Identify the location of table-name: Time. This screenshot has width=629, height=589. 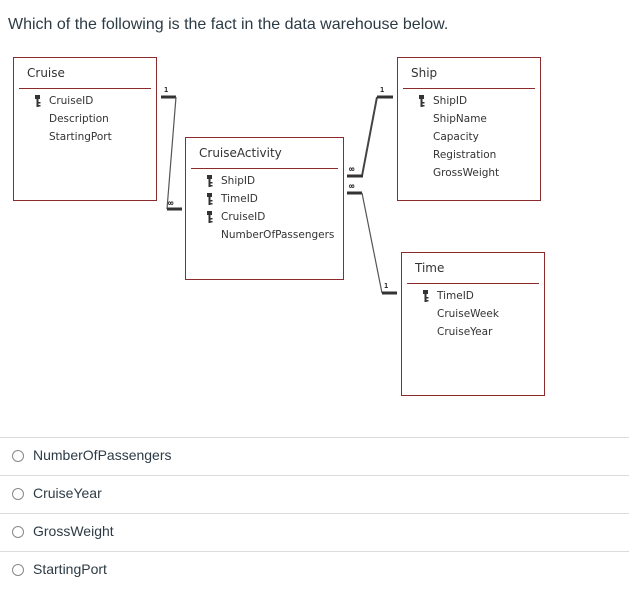
(430, 268).